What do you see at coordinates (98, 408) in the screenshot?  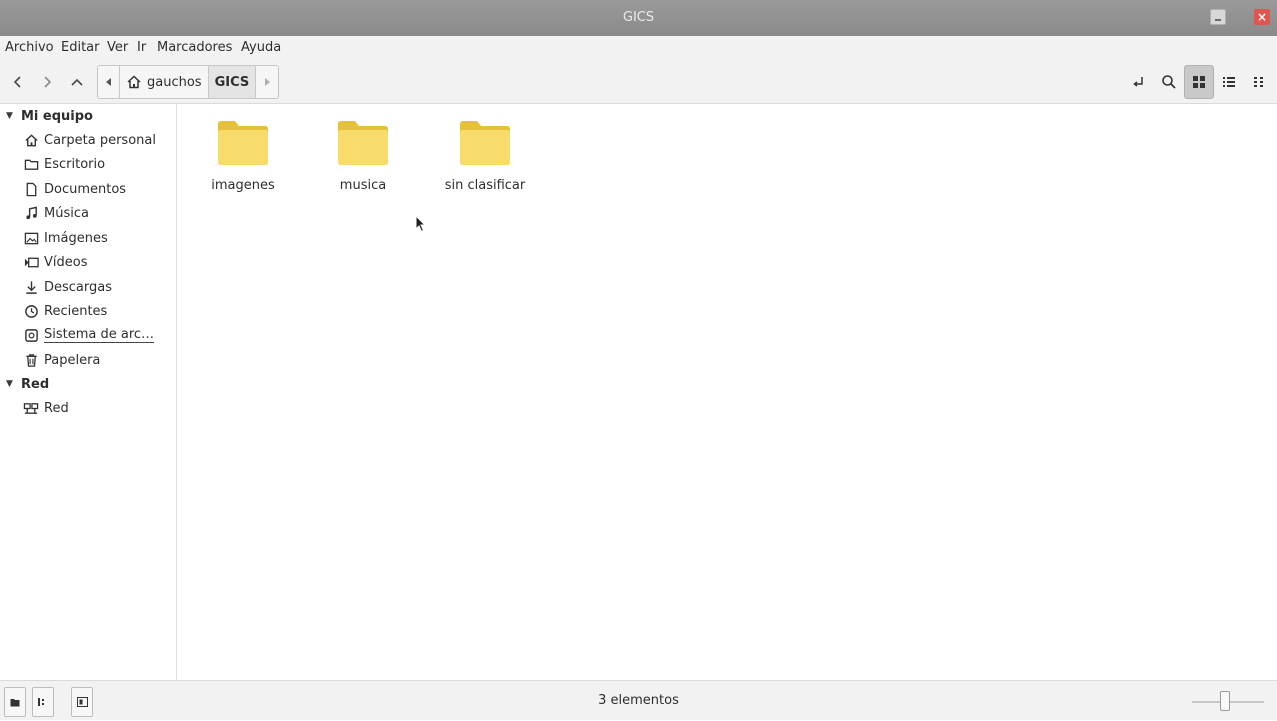 I see `sidebar-item-red: Red` at bounding box center [98, 408].